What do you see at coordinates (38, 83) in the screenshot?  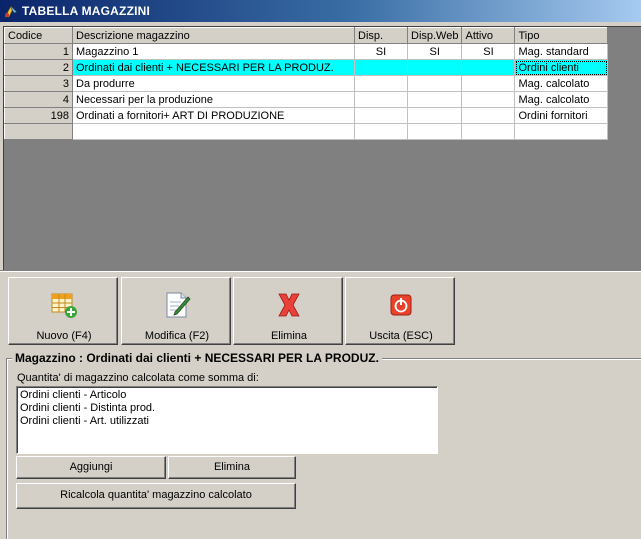 I see `cell-codice: 3` at bounding box center [38, 83].